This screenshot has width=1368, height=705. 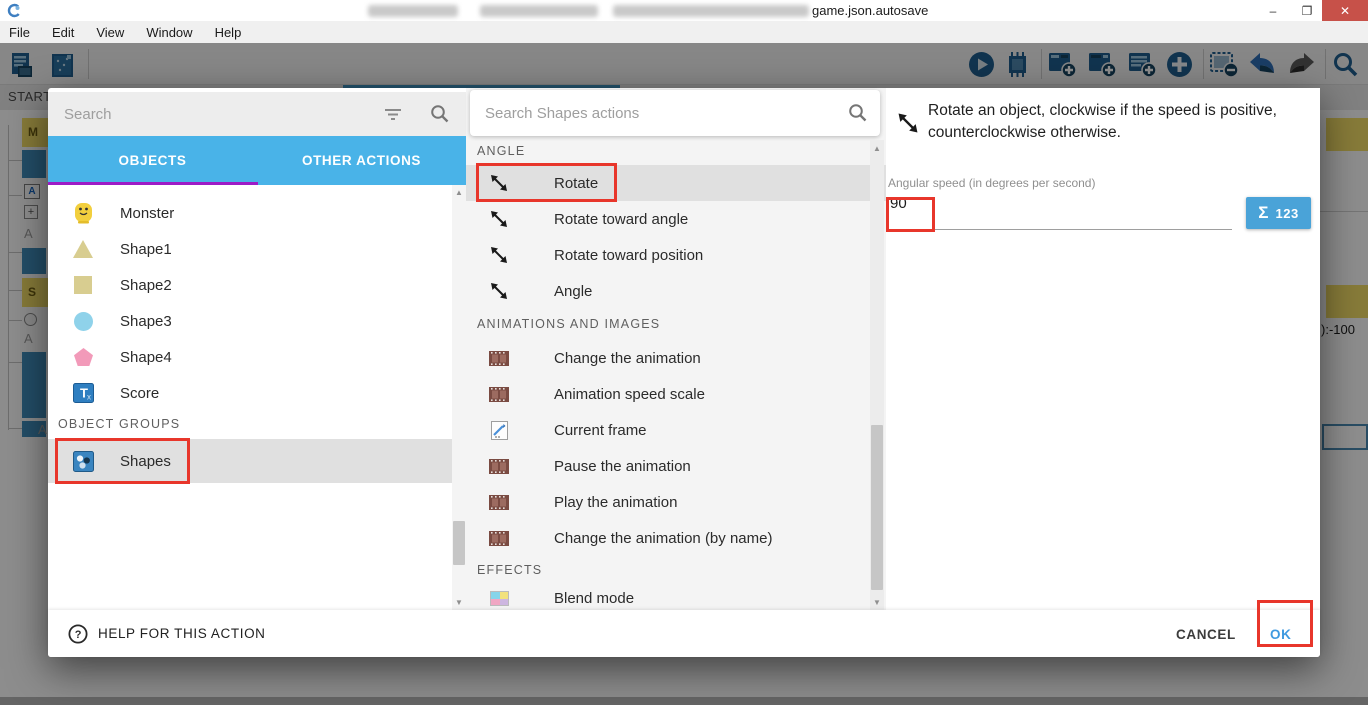 What do you see at coordinates (83, 285) in the screenshot?
I see `square-object-icon` at bounding box center [83, 285].